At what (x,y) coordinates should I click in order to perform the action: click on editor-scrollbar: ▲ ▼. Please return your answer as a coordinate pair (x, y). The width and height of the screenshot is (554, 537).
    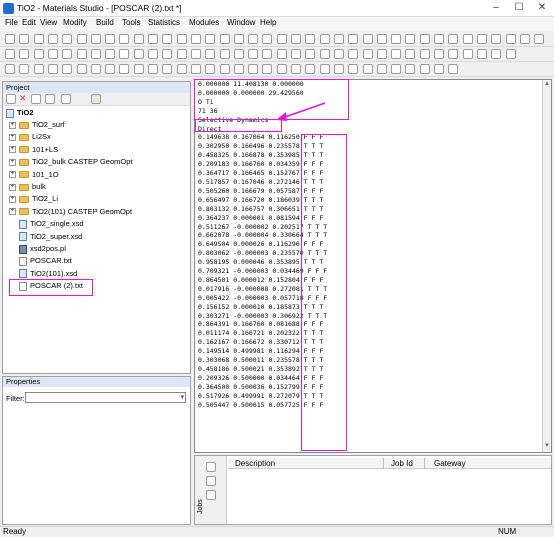
    Looking at the image, I should click on (546, 266).